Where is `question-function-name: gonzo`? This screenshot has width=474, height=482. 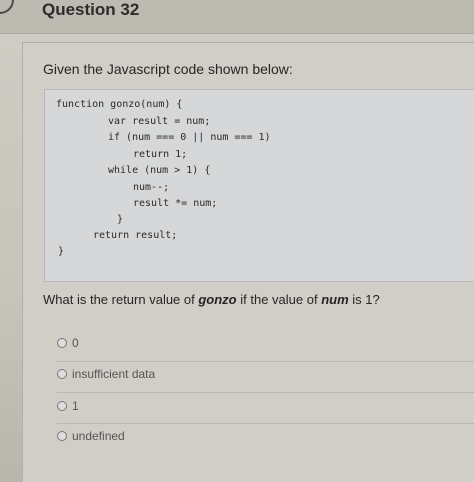
question-function-name: gonzo is located at coordinates (217, 299).